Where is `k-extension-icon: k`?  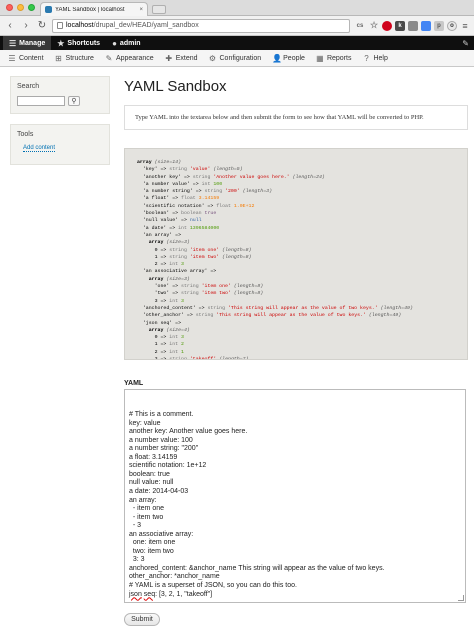
k-extension-icon: k is located at coordinates (400, 25).